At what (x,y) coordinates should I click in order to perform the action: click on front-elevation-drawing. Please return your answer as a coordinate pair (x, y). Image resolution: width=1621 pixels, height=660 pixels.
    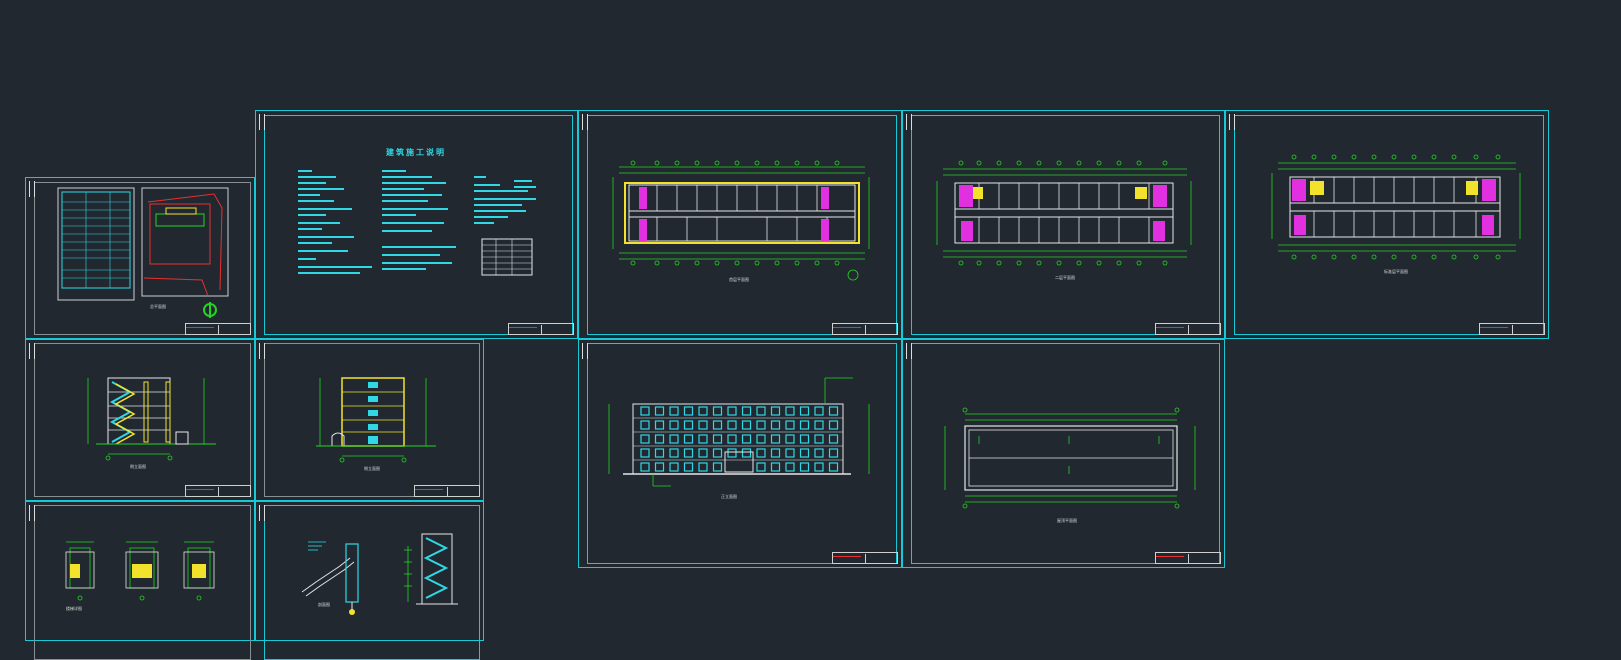
    Looking at the image, I should click on (739, 432).